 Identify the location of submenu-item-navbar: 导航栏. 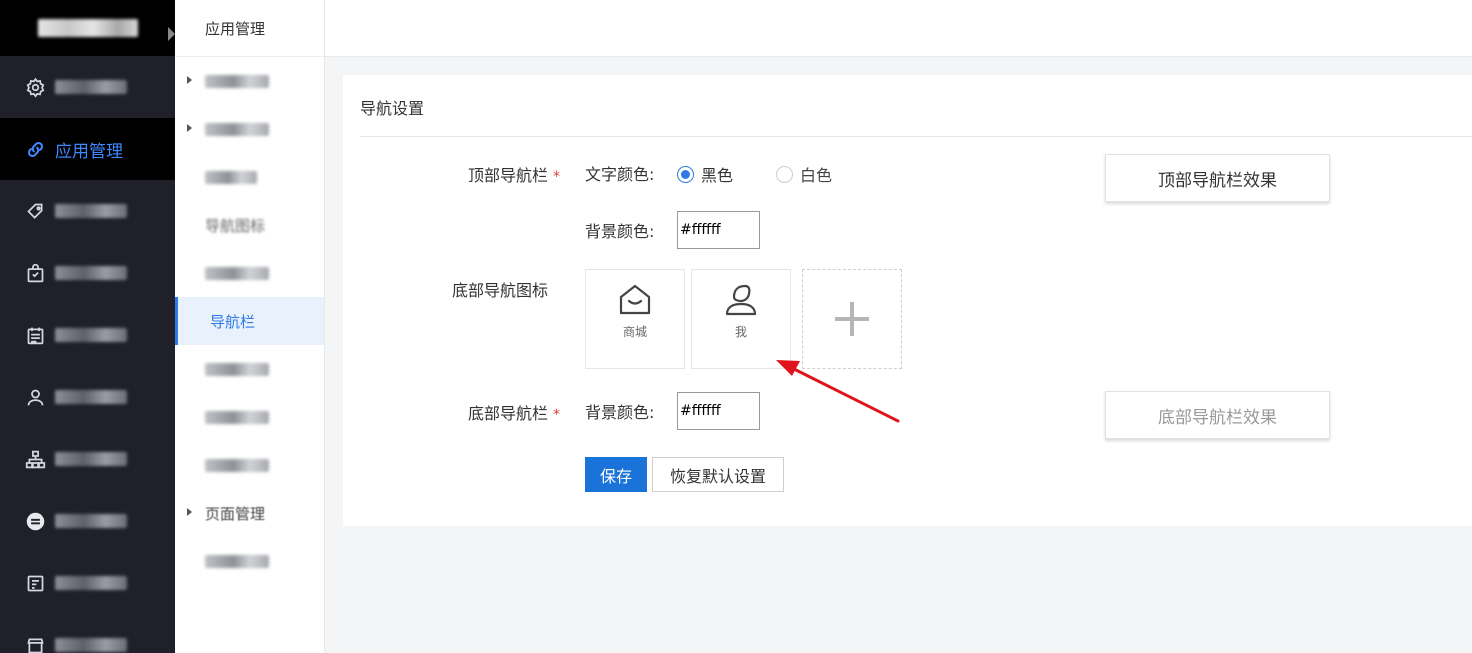
(249, 321).